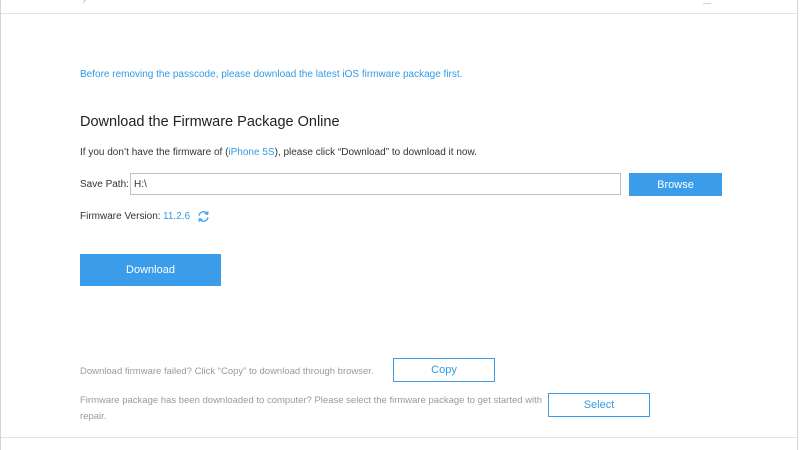 This screenshot has width=800, height=450. I want to click on save-path-input, so click(375, 184).